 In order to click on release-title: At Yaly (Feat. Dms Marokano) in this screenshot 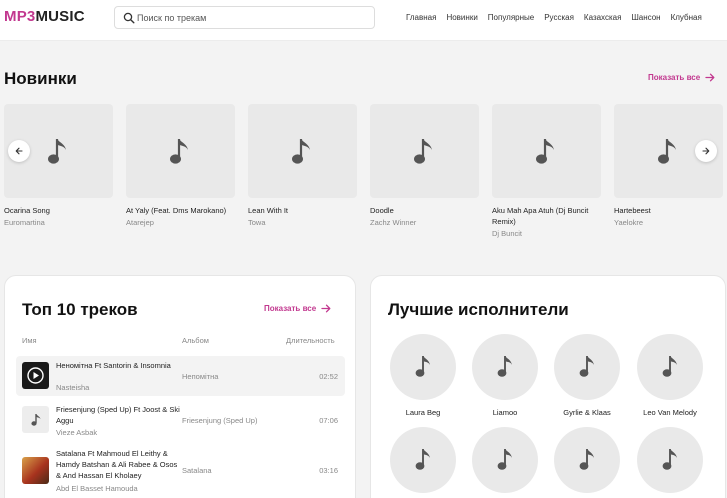, I will do `click(181, 210)`.